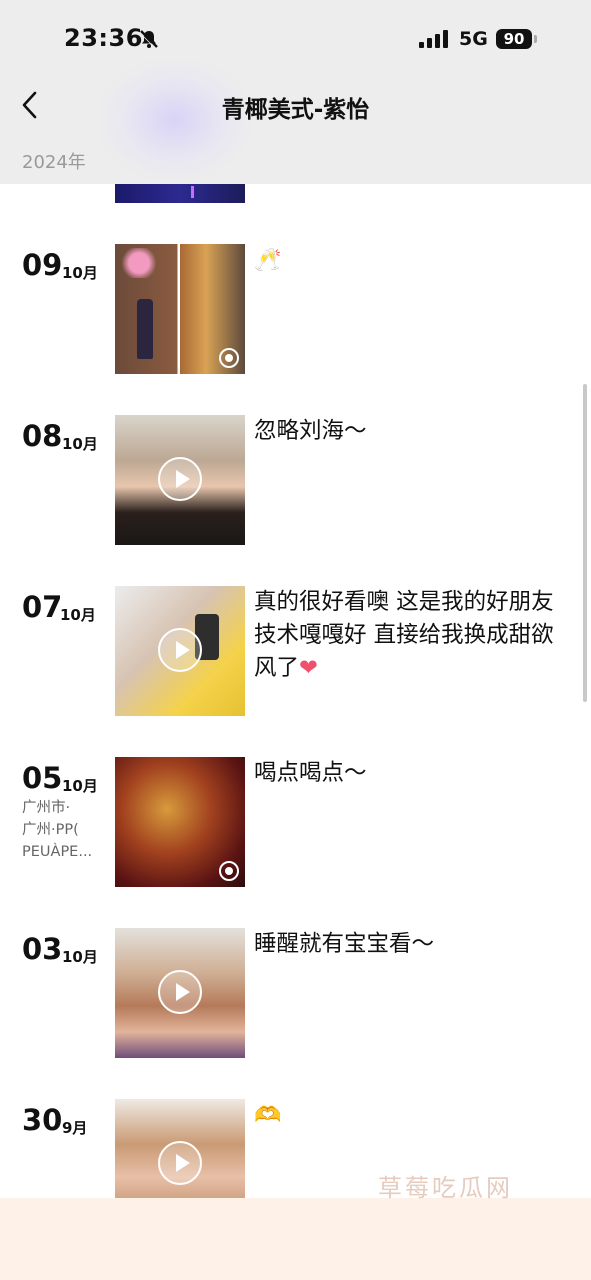 The width and height of the screenshot is (591, 1280). Describe the element at coordinates (473, 39) in the screenshot. I see `network-type: 5G` at that location.